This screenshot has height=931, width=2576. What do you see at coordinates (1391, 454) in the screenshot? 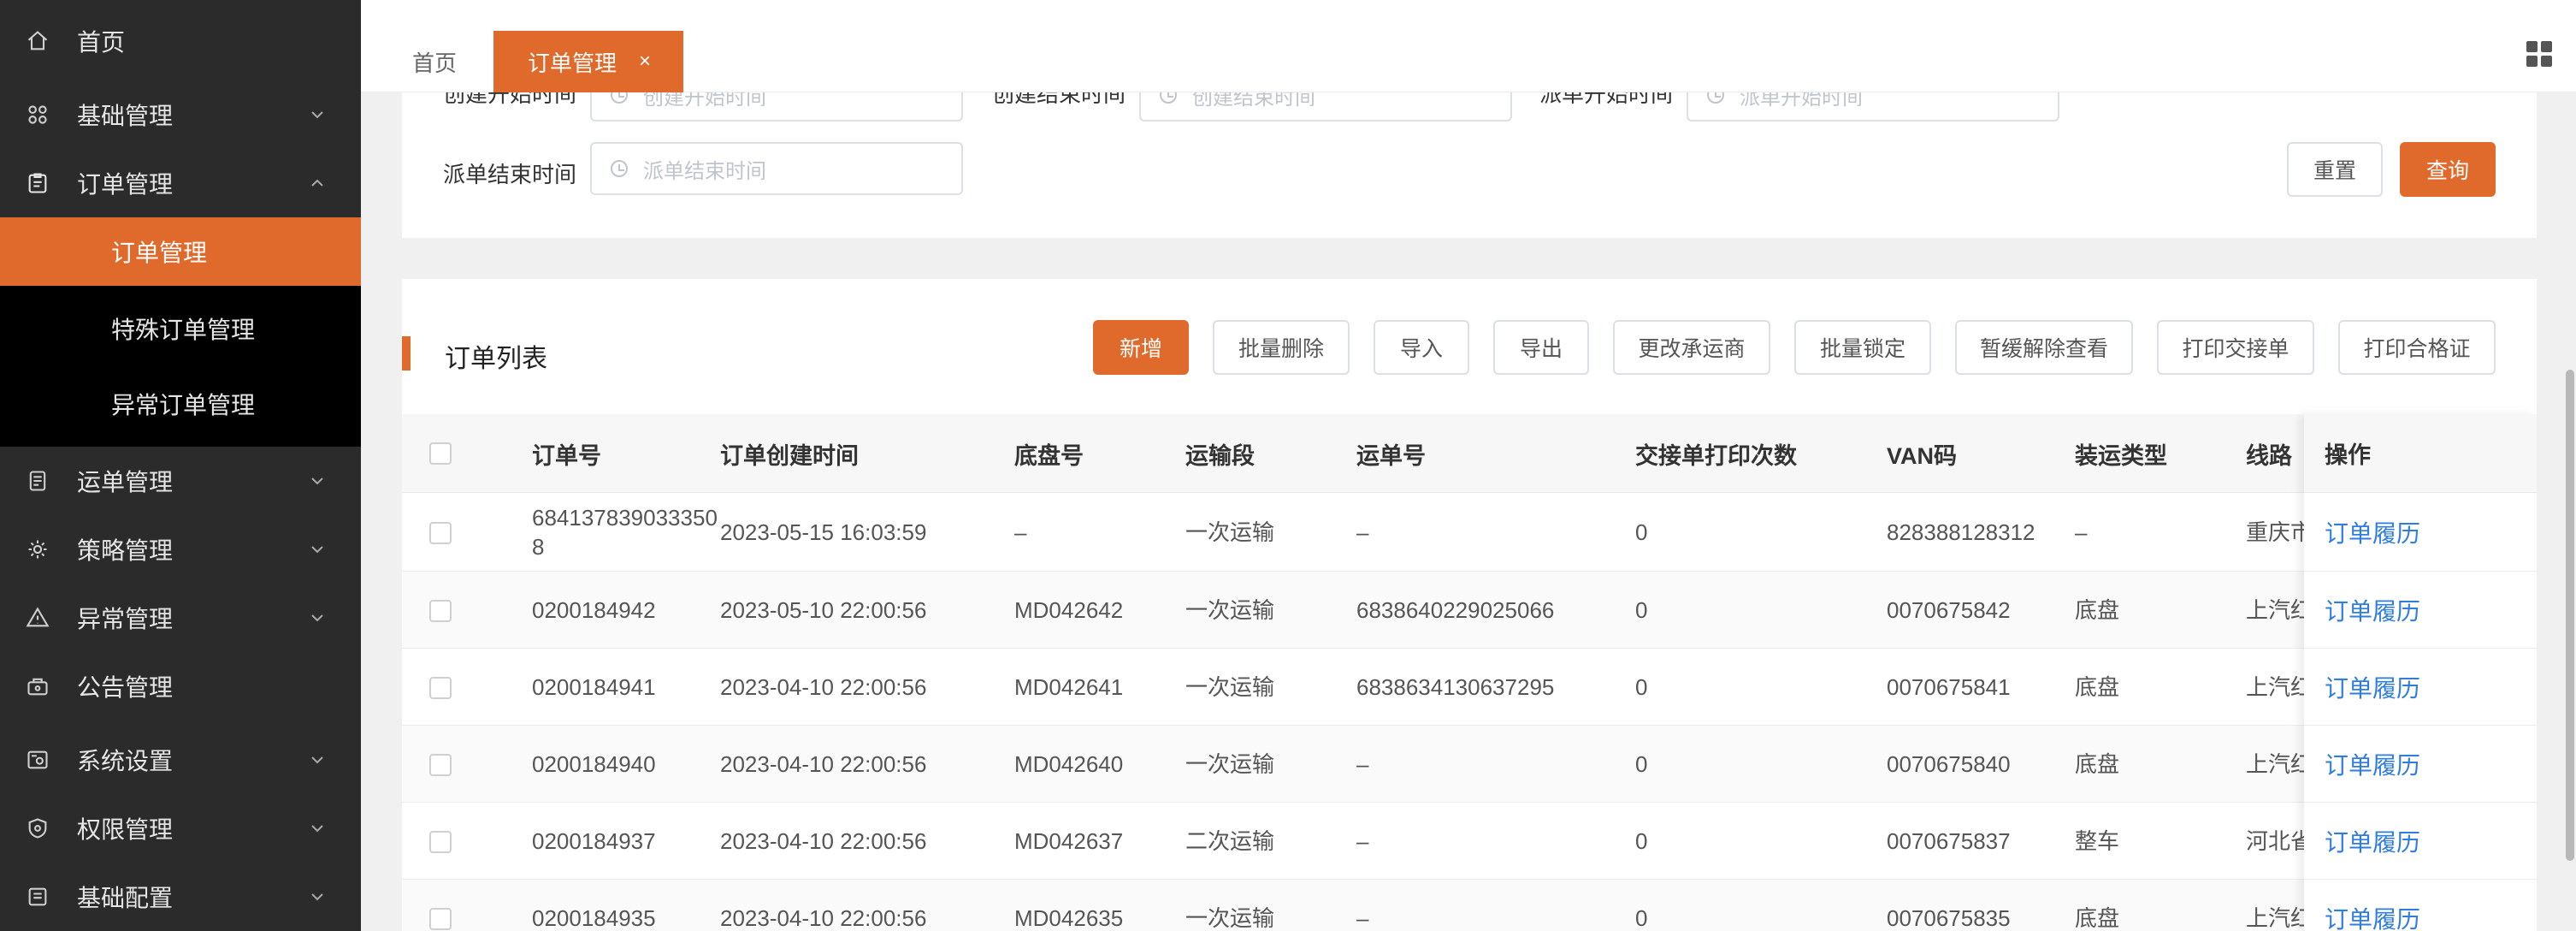
I see `column-header: 运单号` at bounding box center [1391, 454].